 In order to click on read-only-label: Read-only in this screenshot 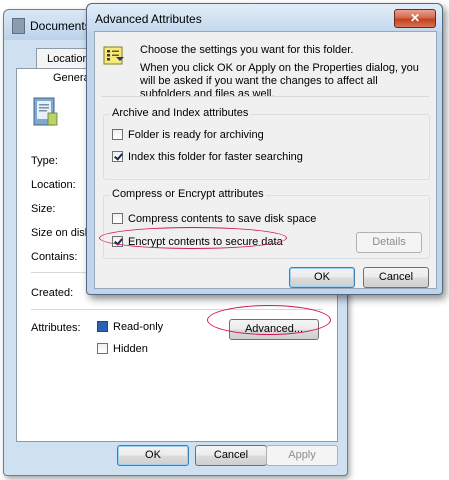, I will do `click(138, 327)`.